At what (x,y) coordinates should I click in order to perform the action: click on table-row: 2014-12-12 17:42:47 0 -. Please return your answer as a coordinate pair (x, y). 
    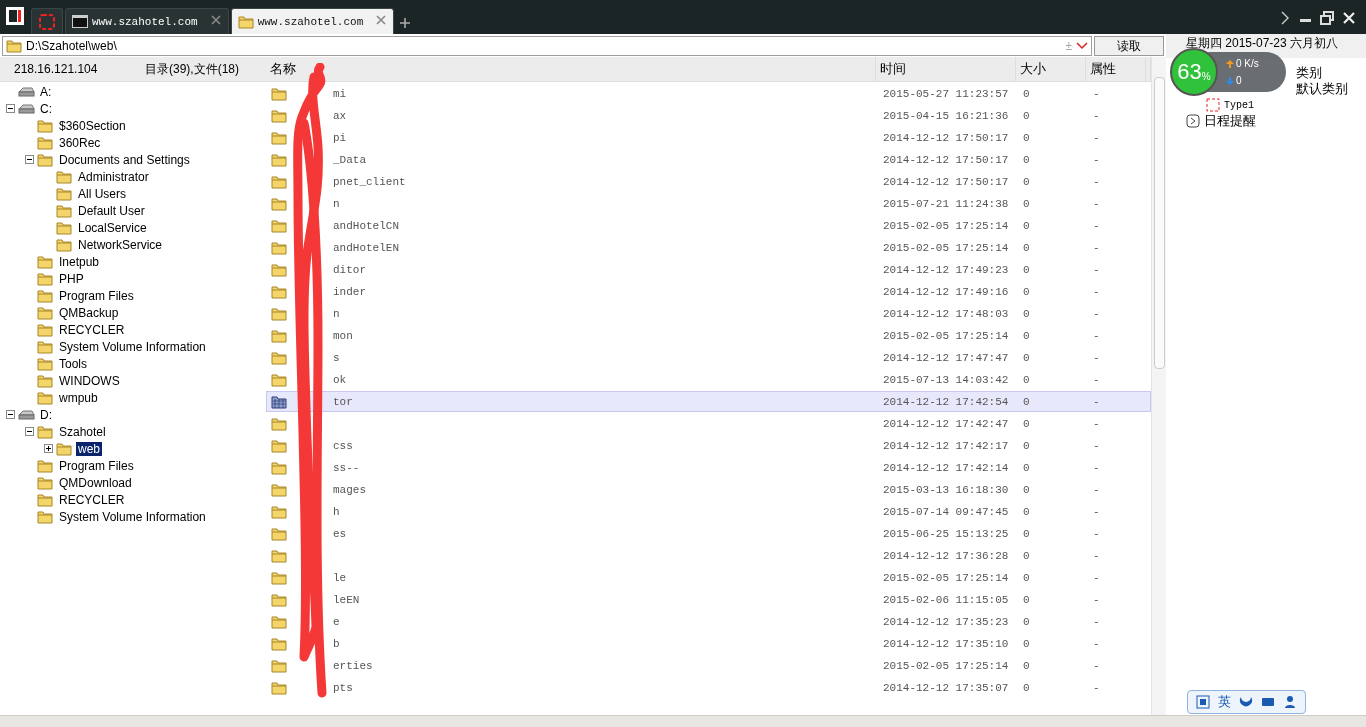
    Looking at the image, I should click on (708, 423).